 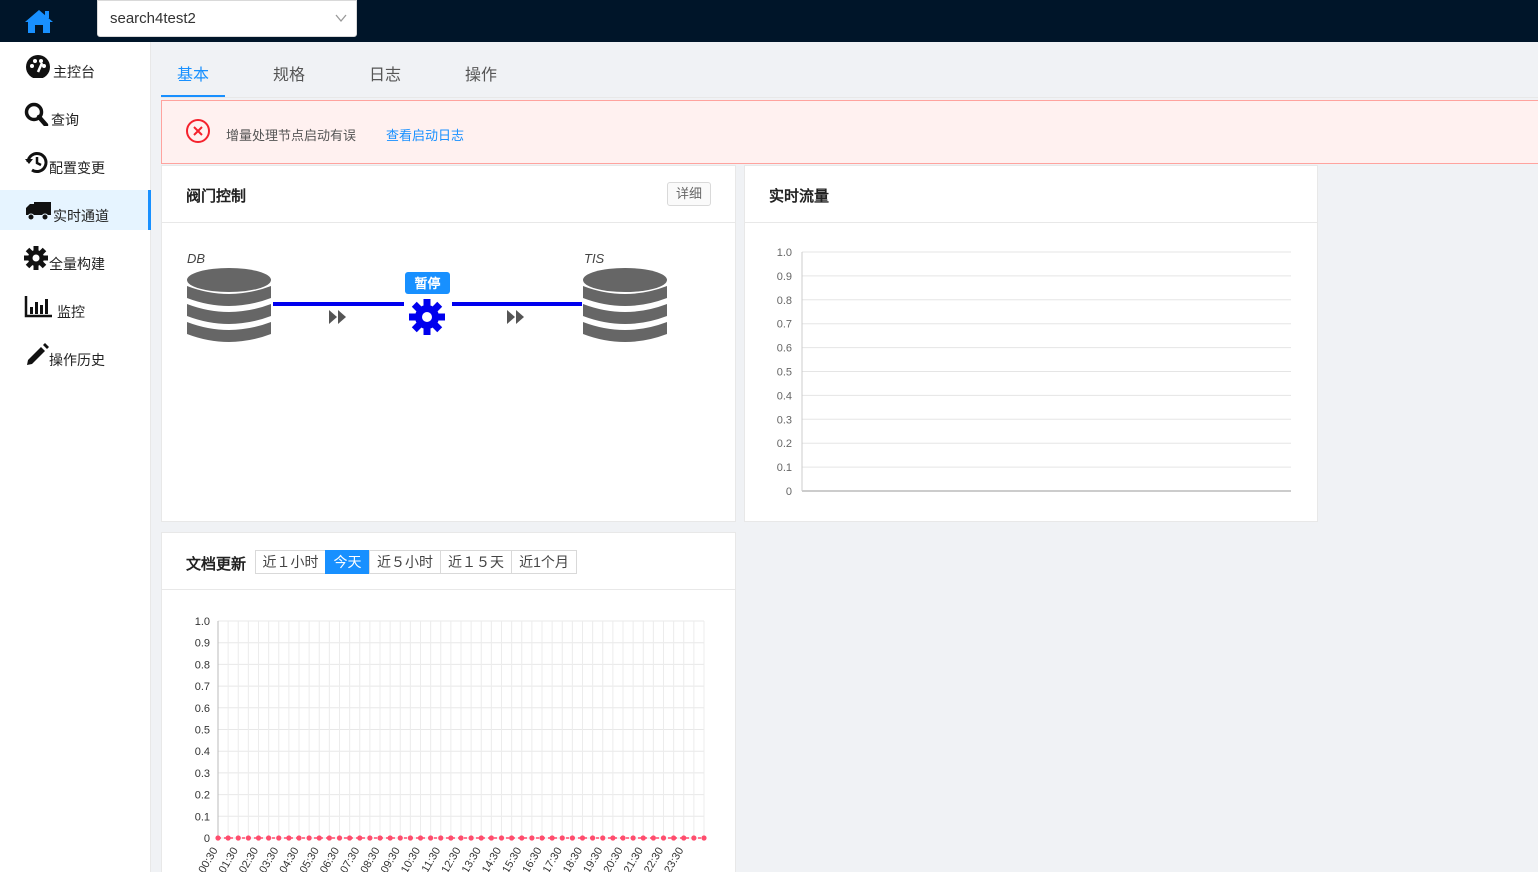 I want to click on home-icon, so click(x=39, y=21).